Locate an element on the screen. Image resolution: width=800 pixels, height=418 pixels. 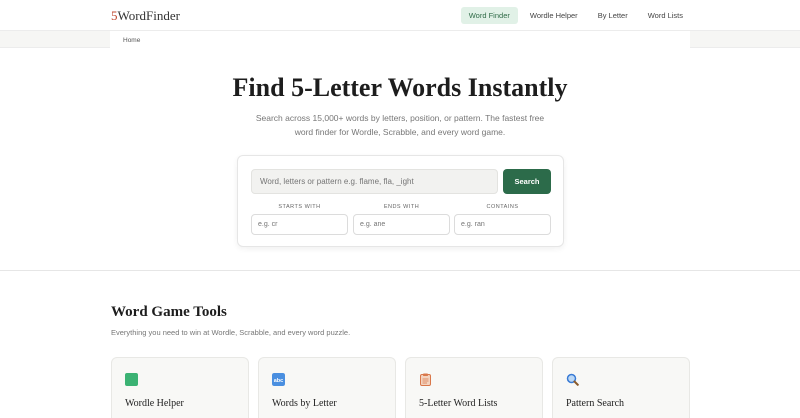
logo-word: WordFinder is located at coordinates (149, 15).